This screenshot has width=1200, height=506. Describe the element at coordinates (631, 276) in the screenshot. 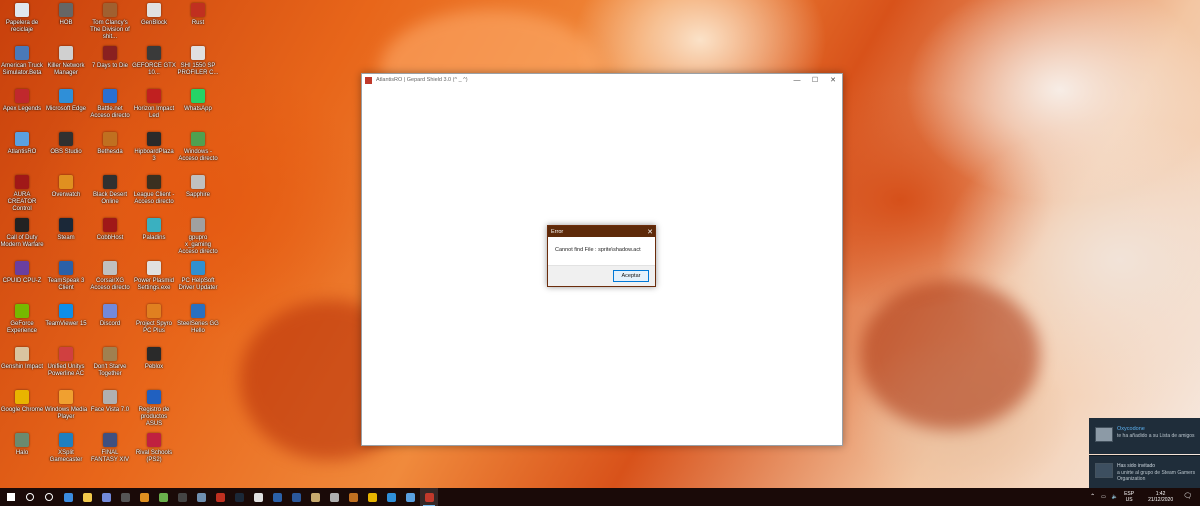

I see `ok-button: Aceptar` at that location.